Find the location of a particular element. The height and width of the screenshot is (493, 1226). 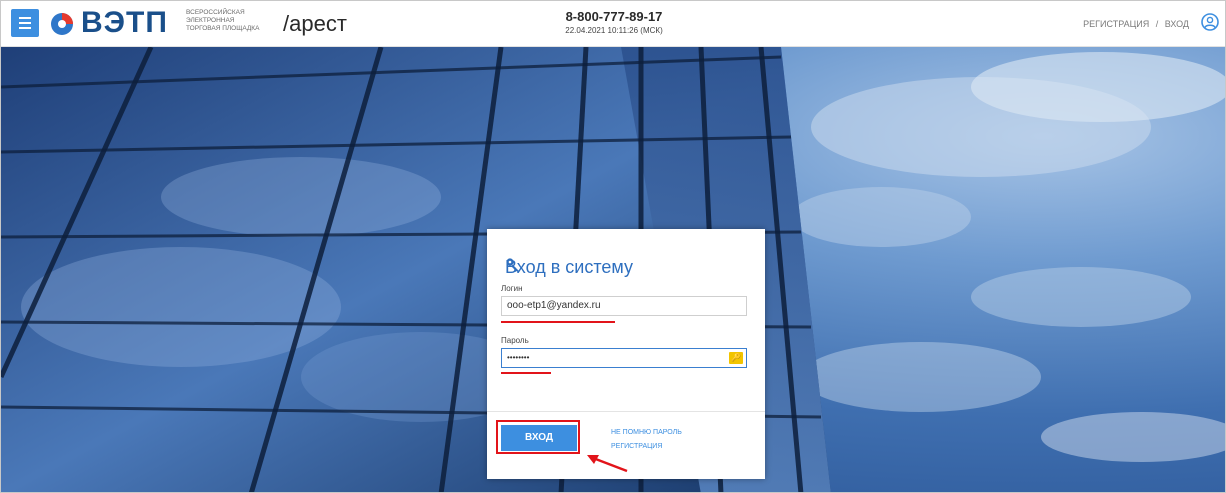

login-underline-highlight is located at coordinates (558, 322).